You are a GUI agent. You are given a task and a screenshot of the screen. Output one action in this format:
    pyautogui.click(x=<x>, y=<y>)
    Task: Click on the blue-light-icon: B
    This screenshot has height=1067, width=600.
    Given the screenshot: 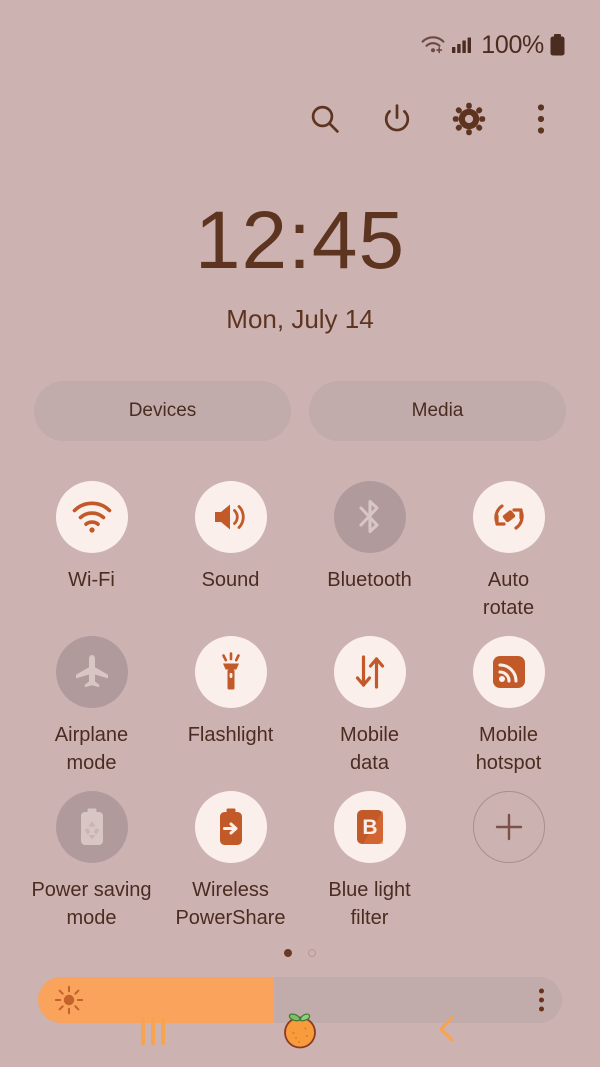 What is the action you would take?
    pyautogui.click(x=369, y=827)
    